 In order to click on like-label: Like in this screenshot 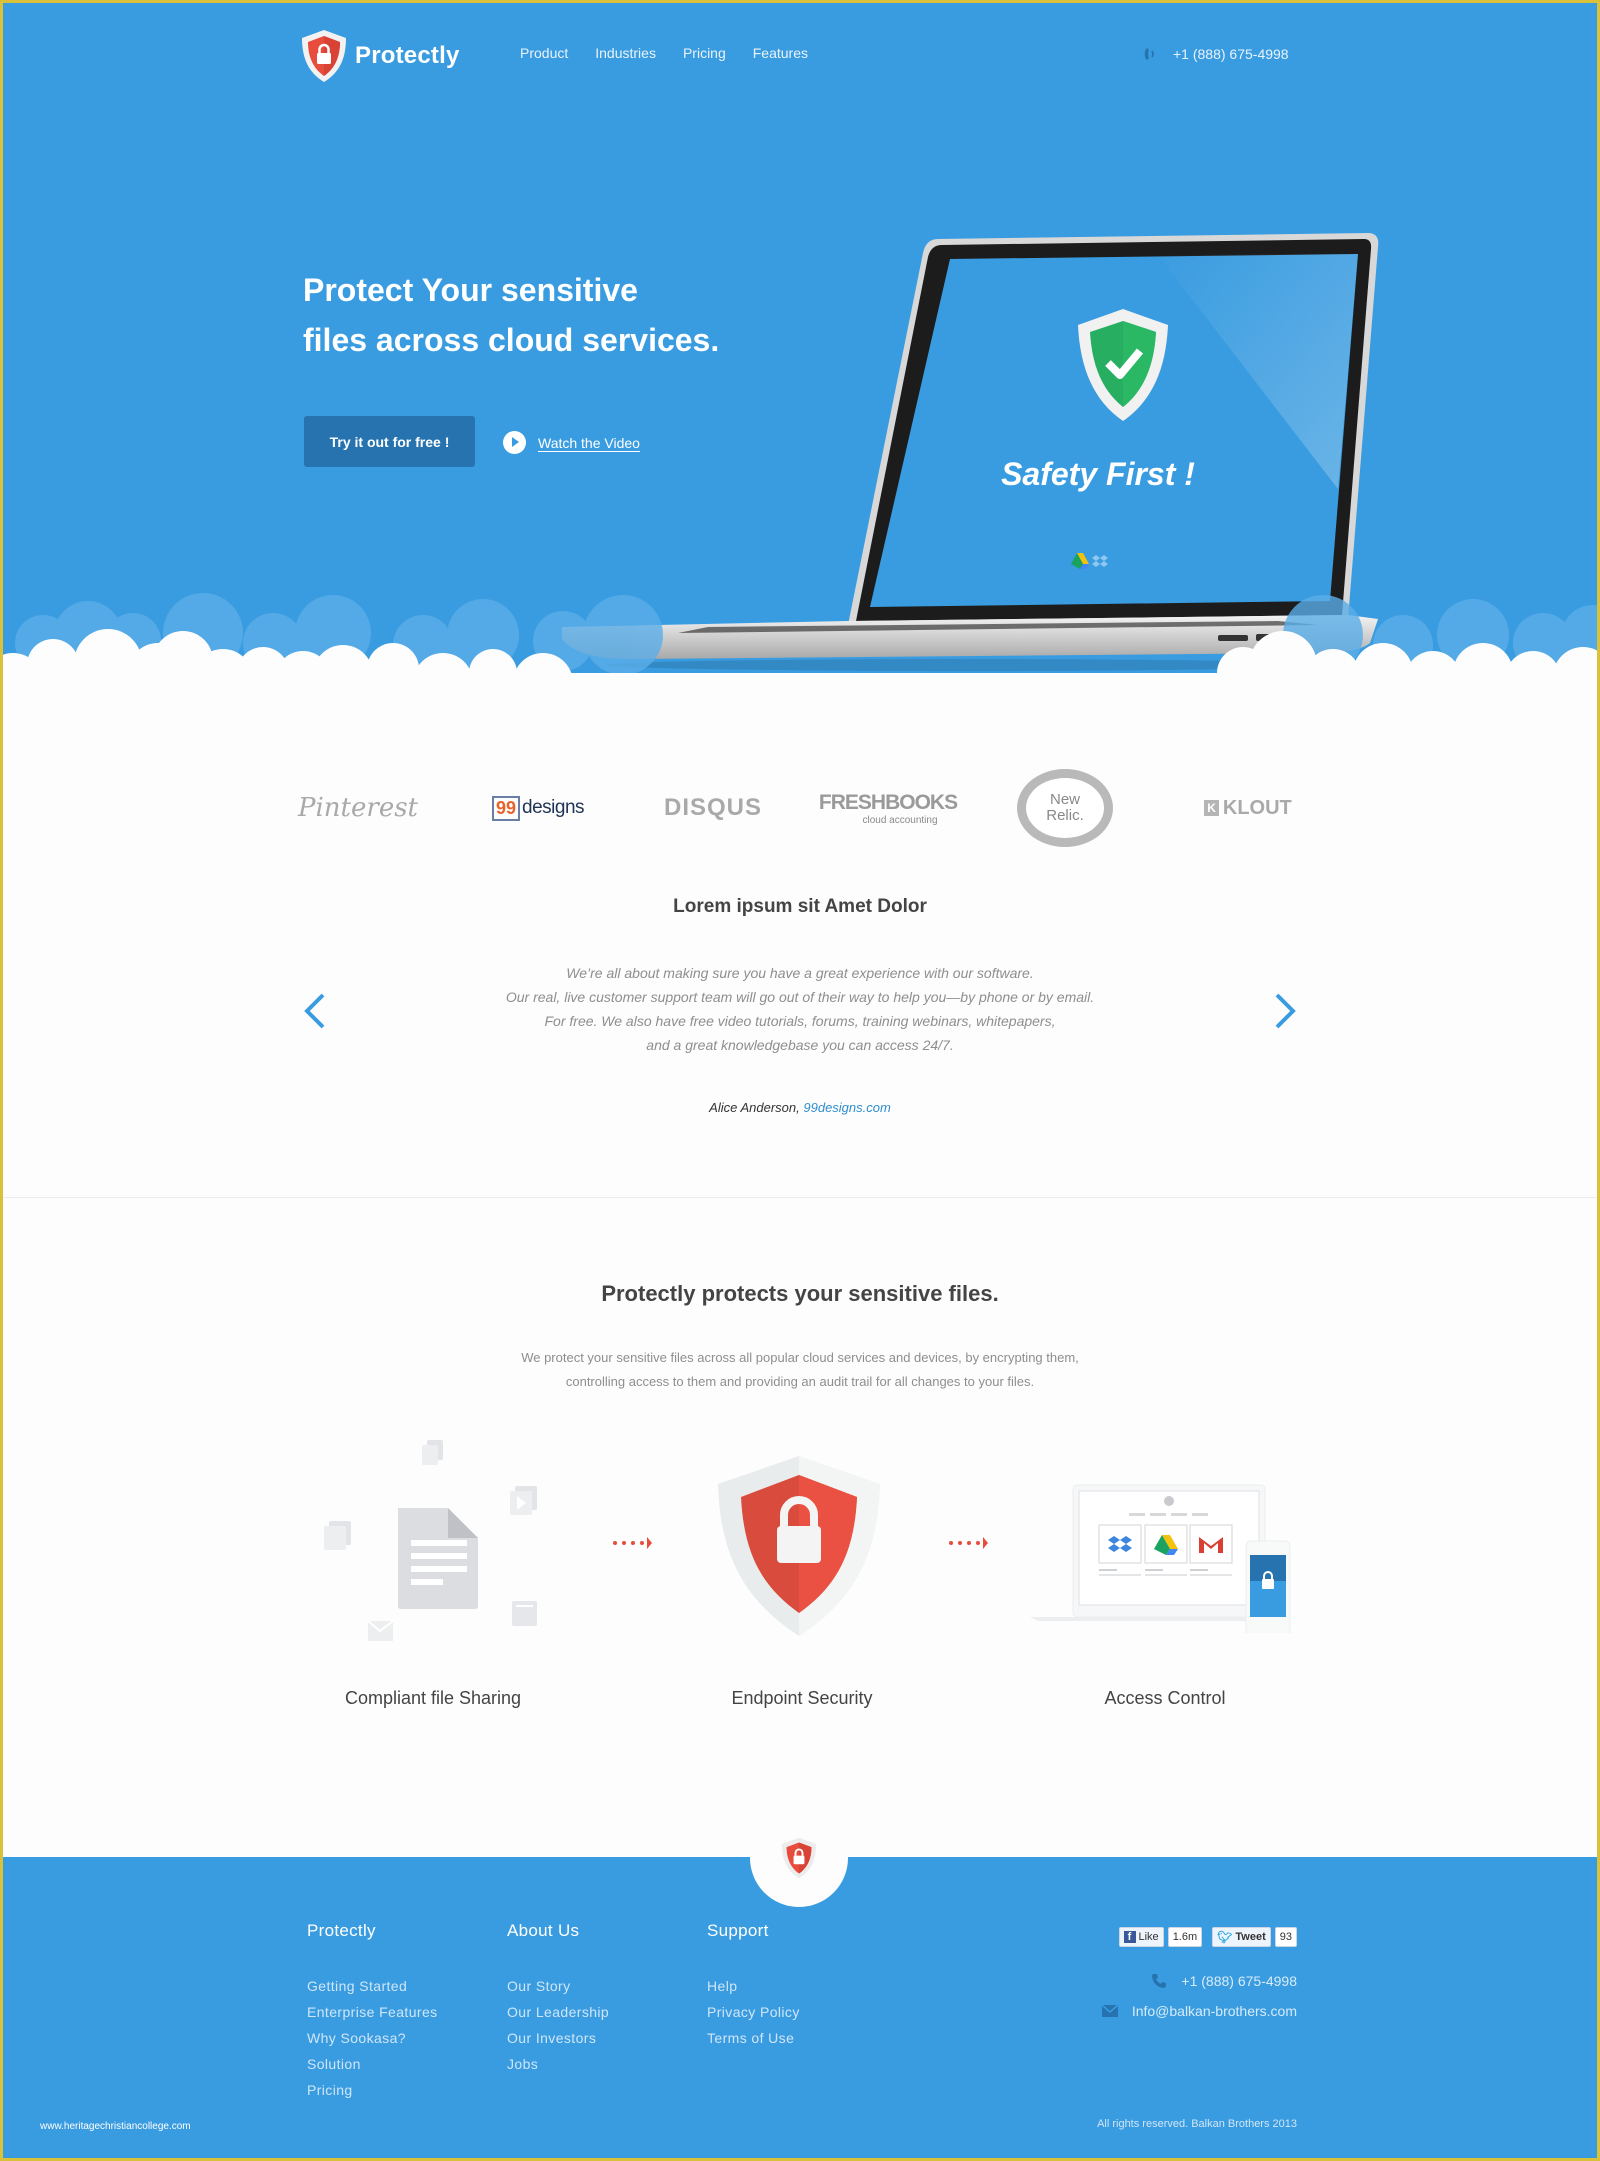, I will do `click(1148, 1937)`.